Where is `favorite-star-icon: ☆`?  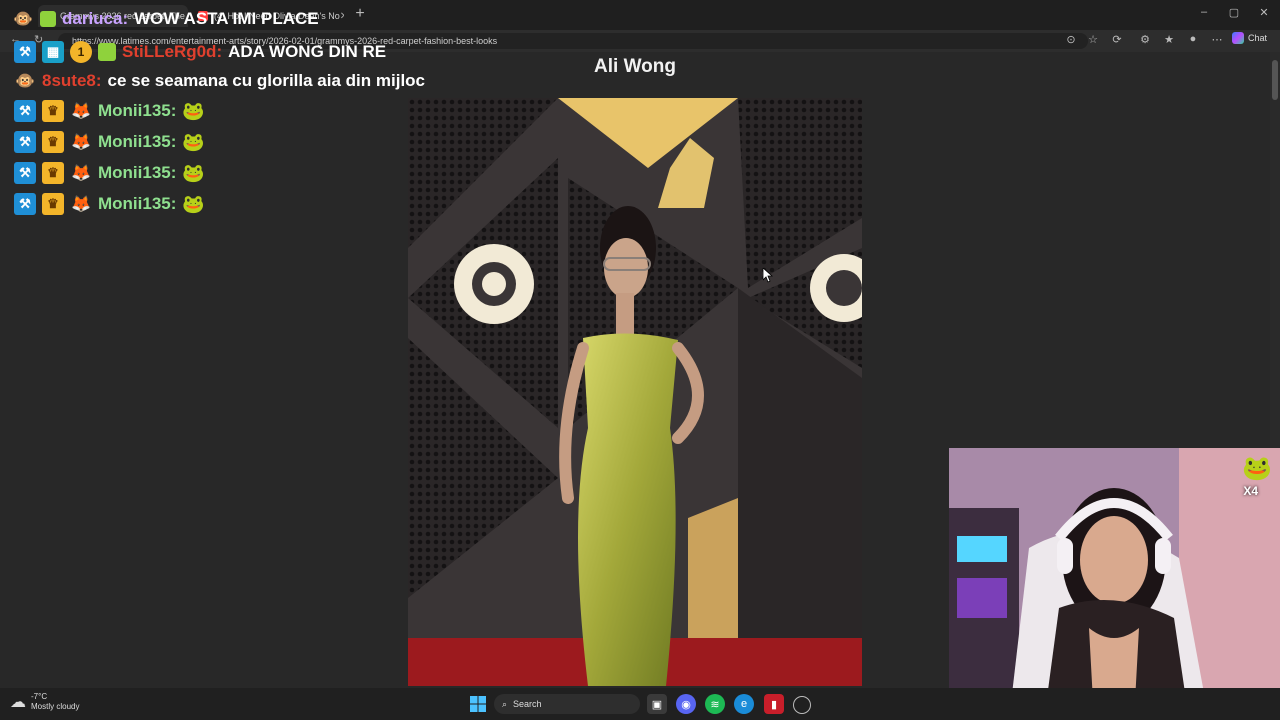 favorite-star-icon: ☆ is located at coordinates (1093, 39).